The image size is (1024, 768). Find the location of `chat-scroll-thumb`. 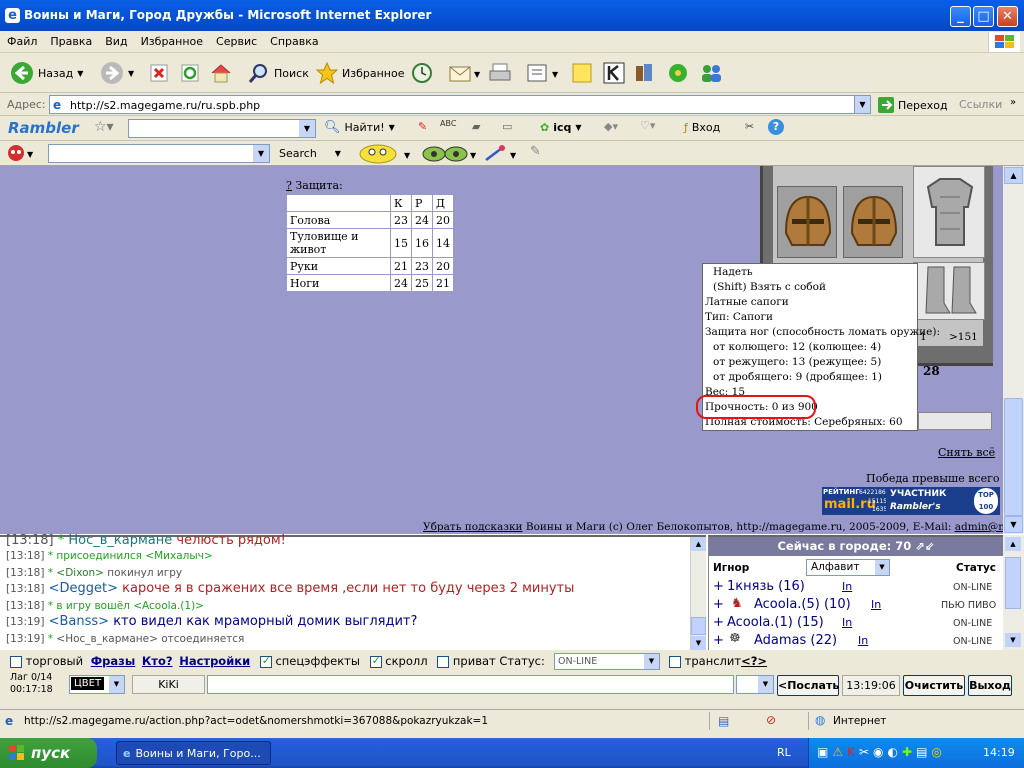

chat-scroll-thumb is located at coordinates (698, 626).